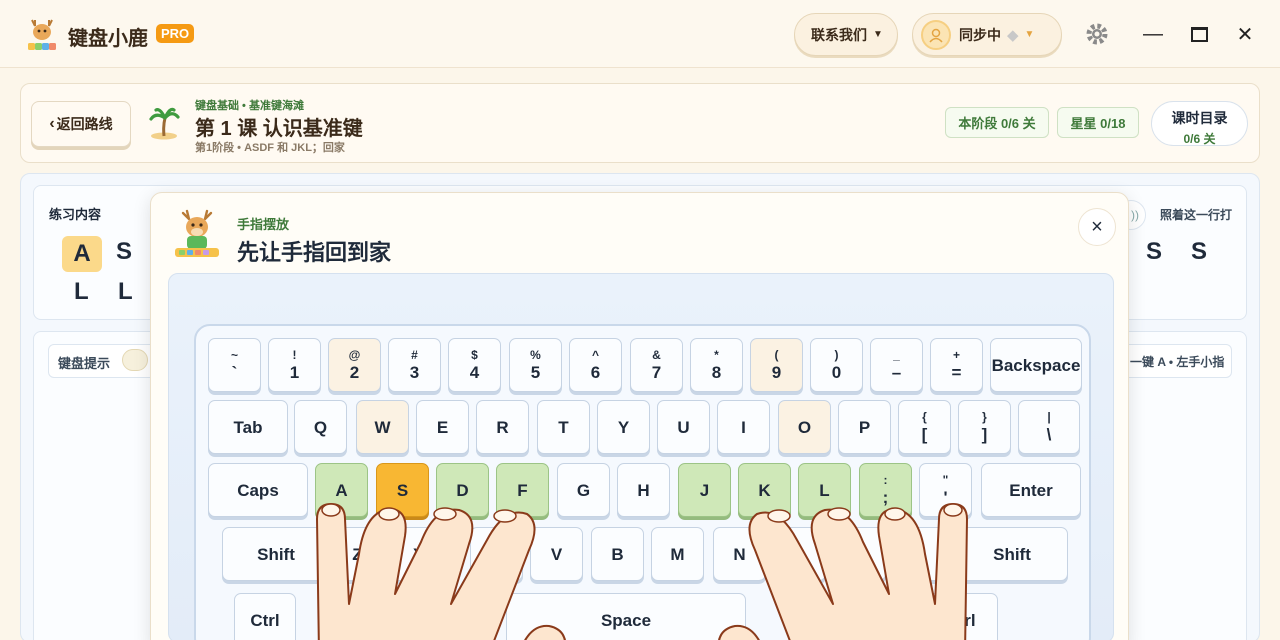 The height and width of the screenshot is (640, 1280). I want to click on key-label: D, so click(462, 490).